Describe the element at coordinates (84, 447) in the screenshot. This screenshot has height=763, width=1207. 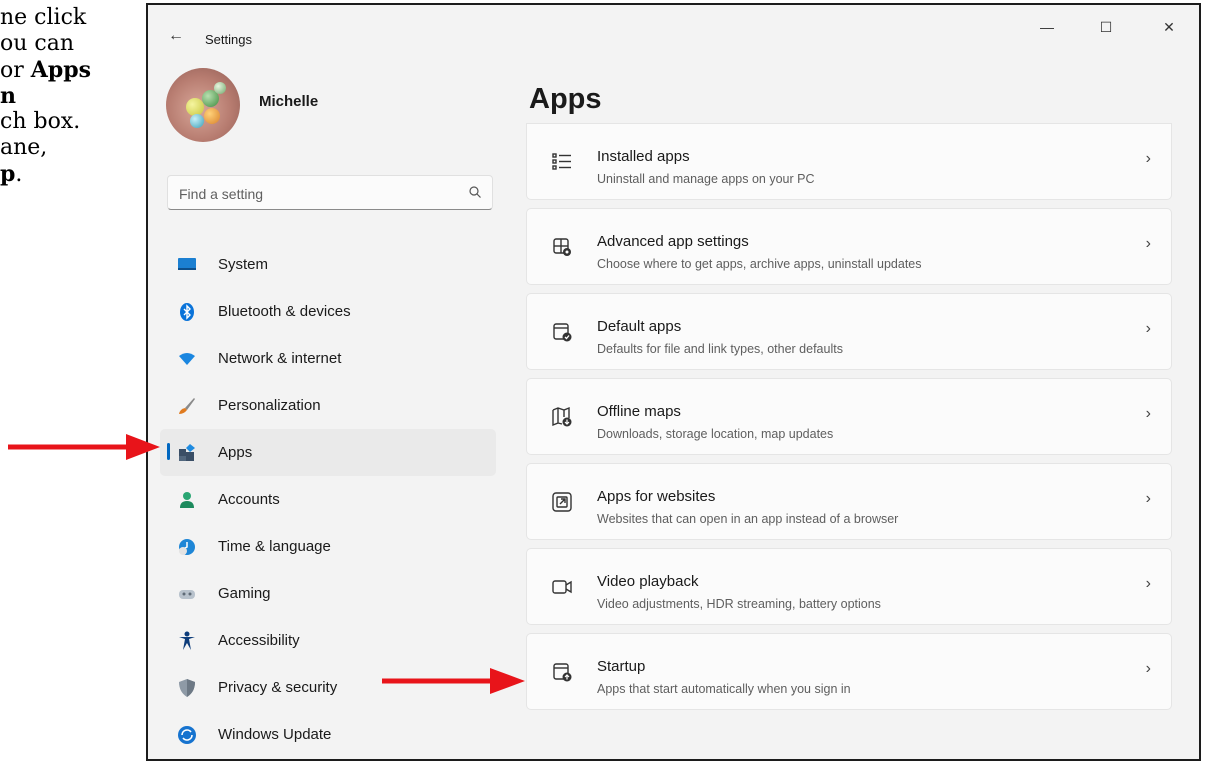
I see `arrow-to-apps-icon` at that location.